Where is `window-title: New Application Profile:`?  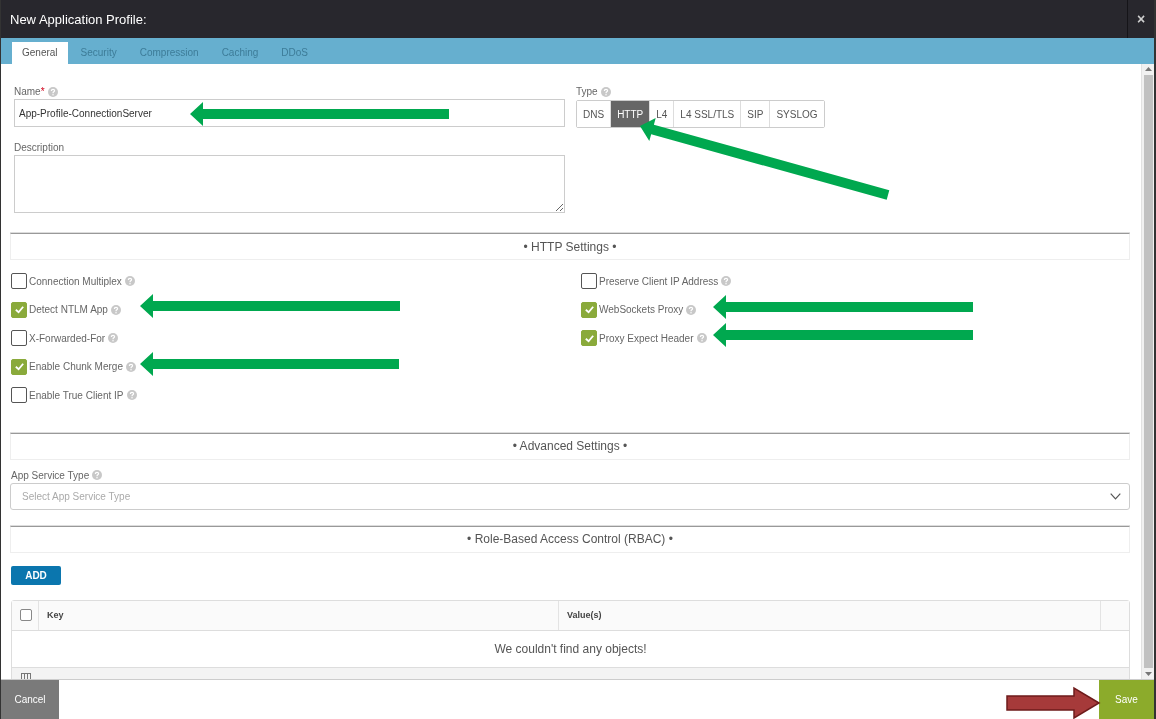 window-title: New Application Profile: is located at coordinates (78, 19).